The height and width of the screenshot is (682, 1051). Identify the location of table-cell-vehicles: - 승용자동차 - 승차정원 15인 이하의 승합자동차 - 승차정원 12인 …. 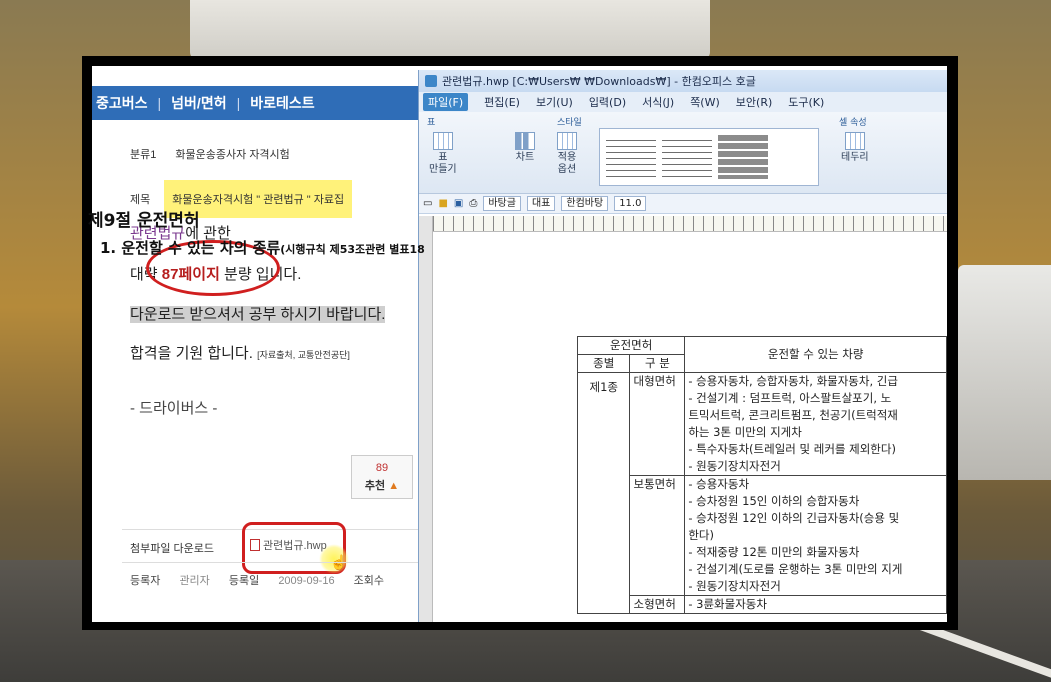
(815, 535).